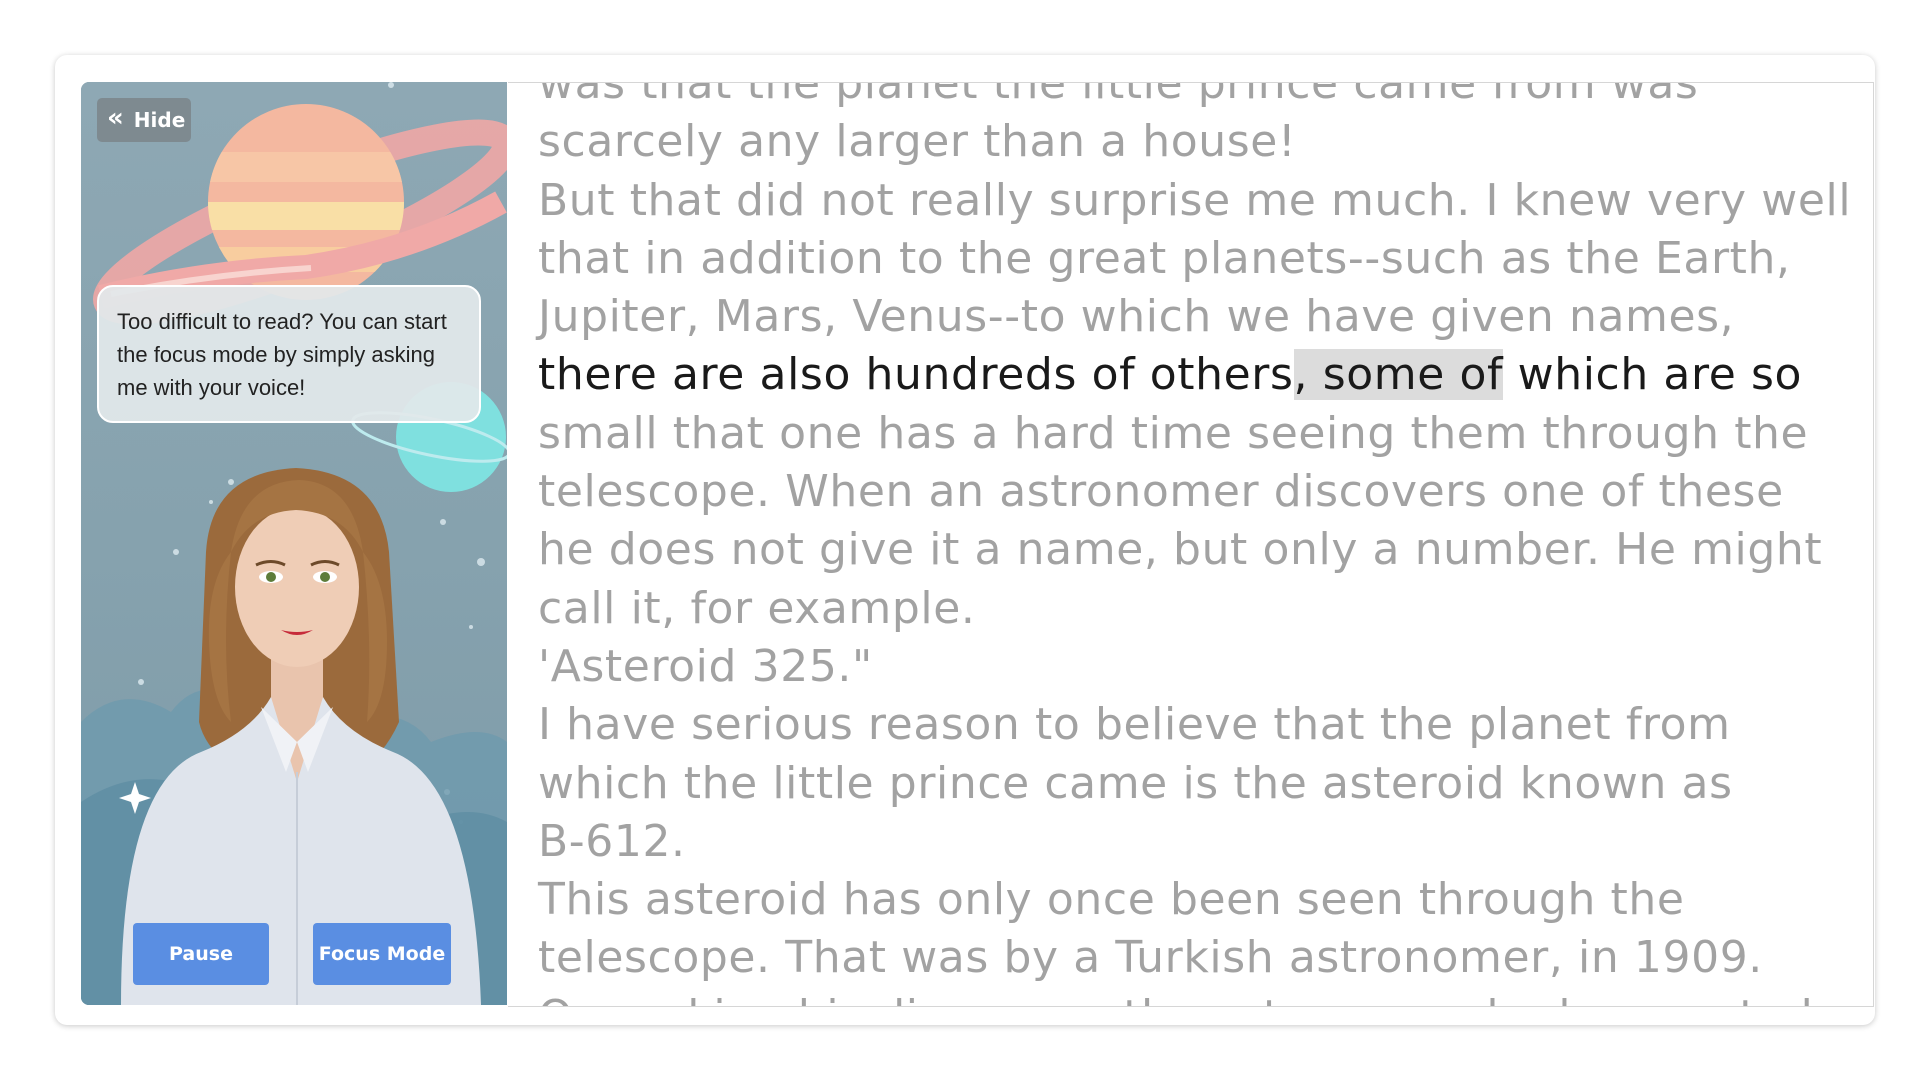 This screenshot has height=1081, width=1920. I want to click on text-line: B-612., so click(612, 841).